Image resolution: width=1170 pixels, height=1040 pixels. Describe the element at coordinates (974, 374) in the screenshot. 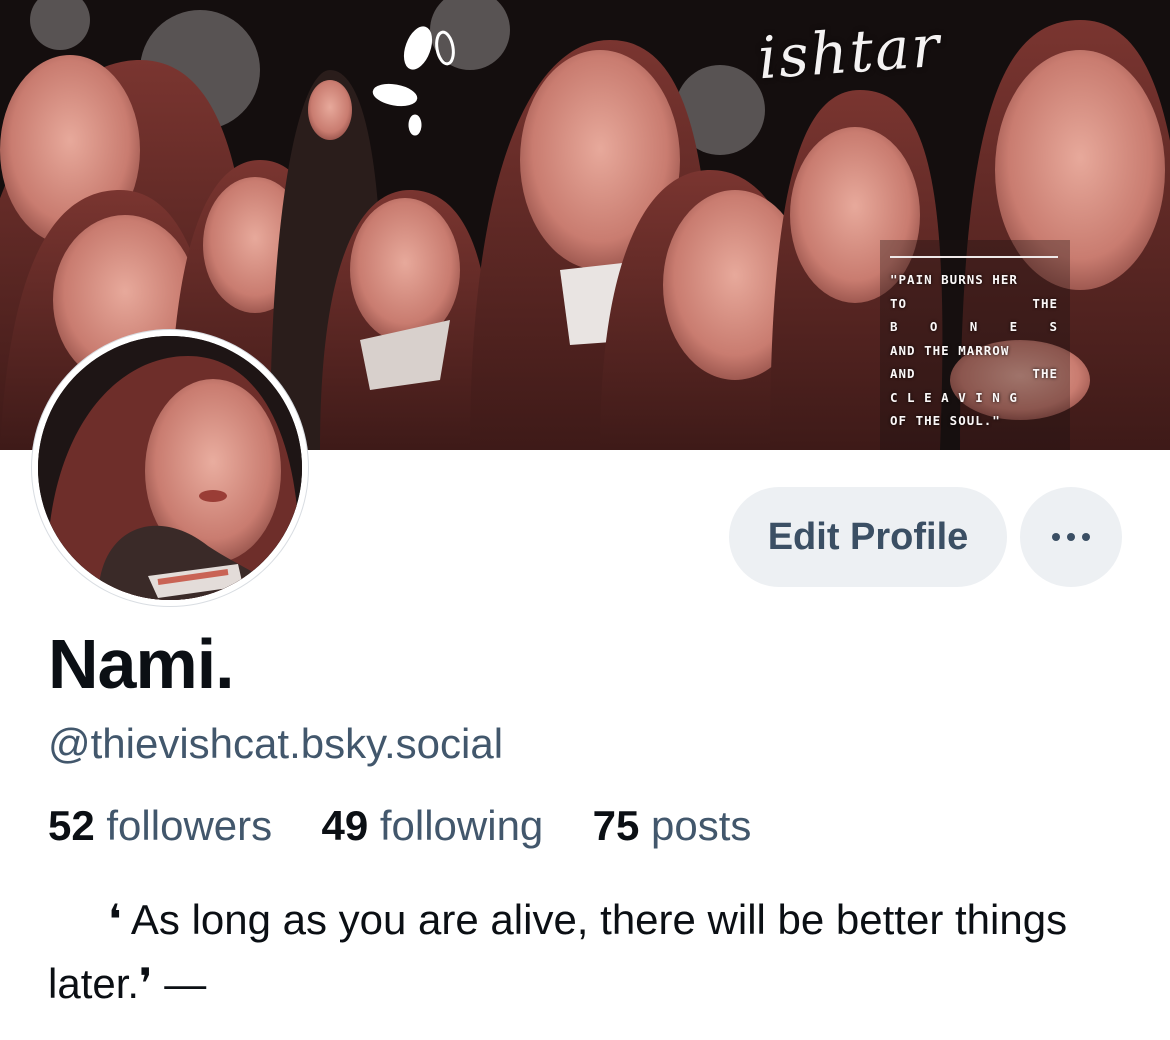

I see `banner-quote-line: AND THE` at that location.